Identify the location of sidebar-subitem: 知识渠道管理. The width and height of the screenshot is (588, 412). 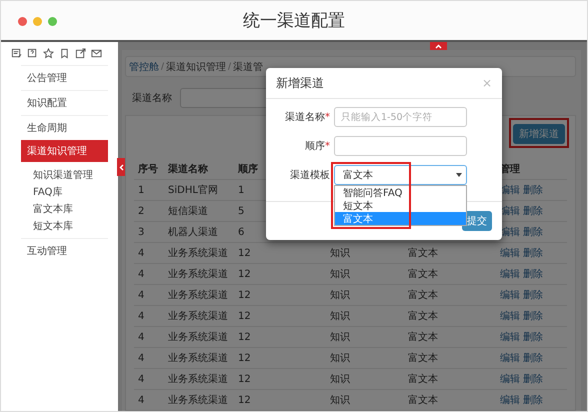
(75, 174).